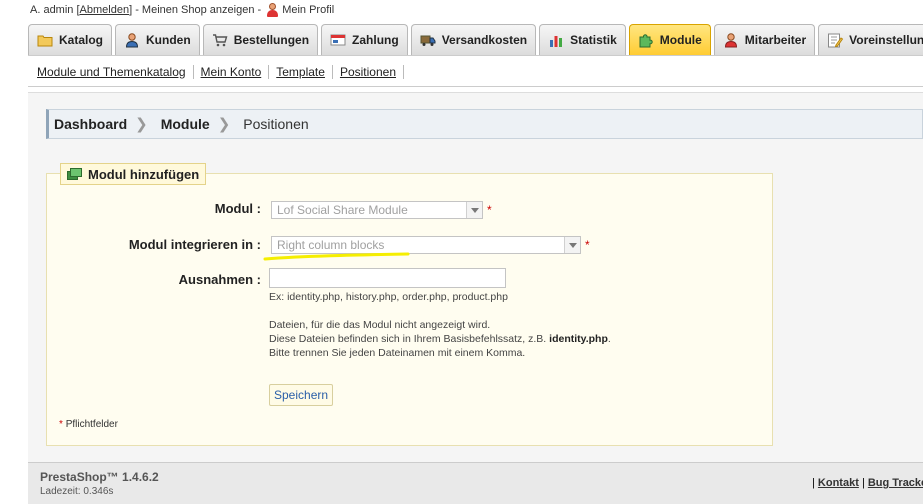 The width and height of the screenshot is (923, 504). What do you see at coordinates (195, 10) in the screenshot?
I see `shop-link-text: ] - Meinen Shop anzeigen -` at bounding box center [195, 10].